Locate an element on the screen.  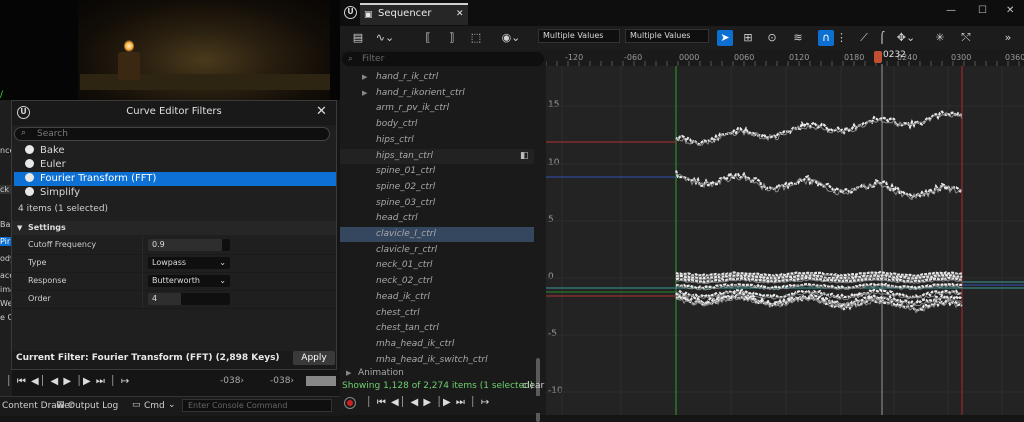
filter-item-euler: Euler is located at coordinates (175, 165).